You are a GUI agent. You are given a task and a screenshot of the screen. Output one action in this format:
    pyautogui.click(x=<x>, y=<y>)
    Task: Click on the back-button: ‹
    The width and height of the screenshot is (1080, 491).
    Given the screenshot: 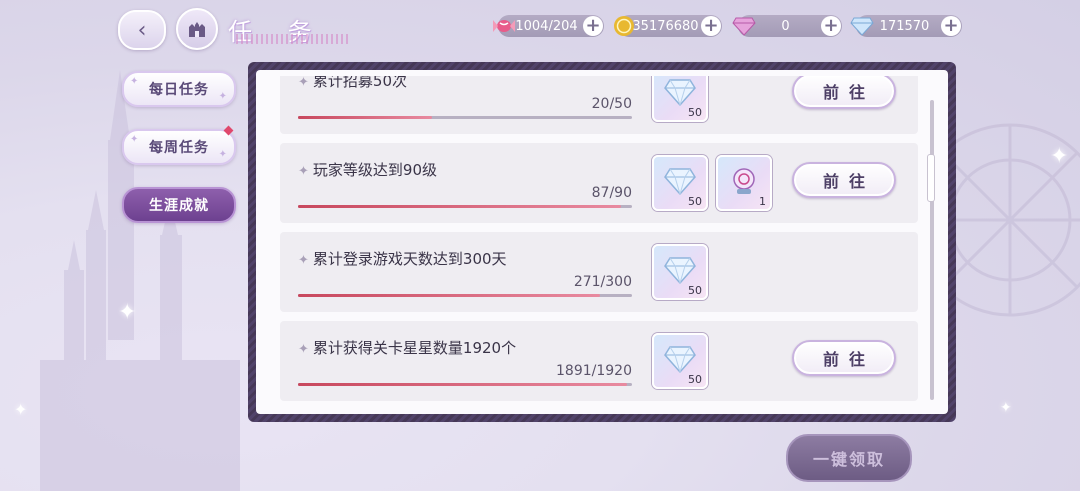 What is the action you would take?
    pyautogui.click(x=142, y=30)
    